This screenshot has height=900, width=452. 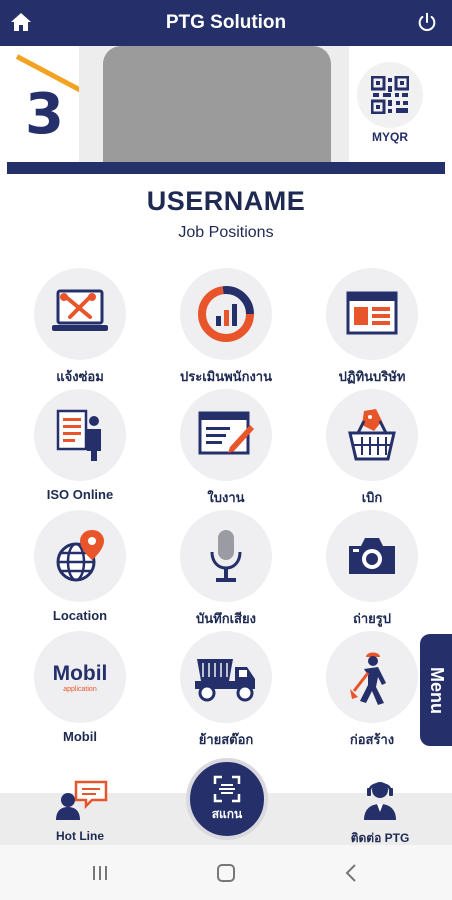 I want to click on hotline-chat-icon, so click(x=82, y=800).